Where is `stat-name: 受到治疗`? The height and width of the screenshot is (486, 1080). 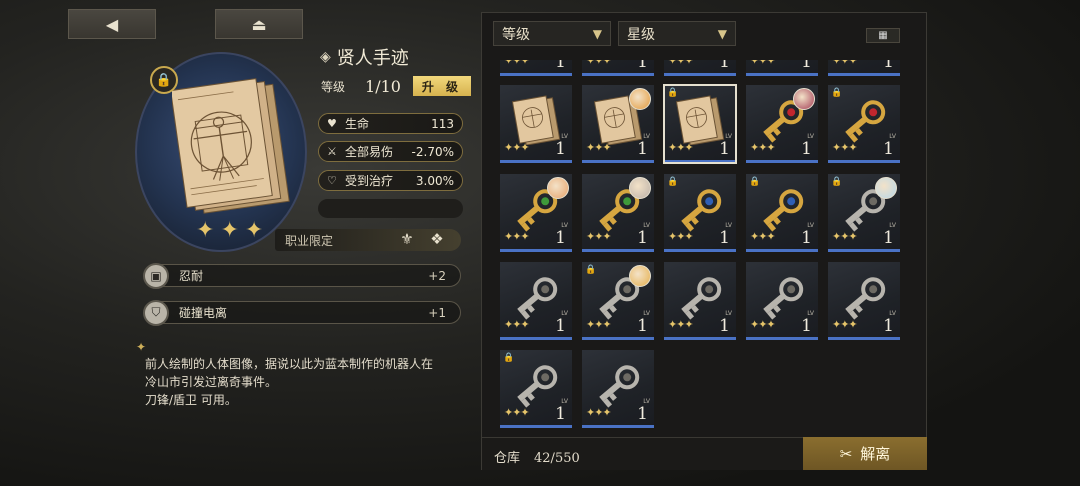
stat-name: 受到治疗 is located at coordinates (369, 181).